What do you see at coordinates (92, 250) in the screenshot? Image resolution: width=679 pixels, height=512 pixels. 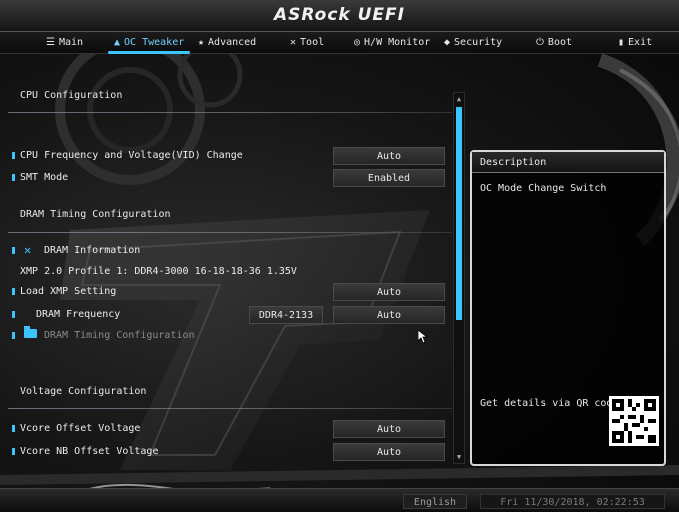 I see `setting-label: DRAM Information` at bounding box center [92, 250].